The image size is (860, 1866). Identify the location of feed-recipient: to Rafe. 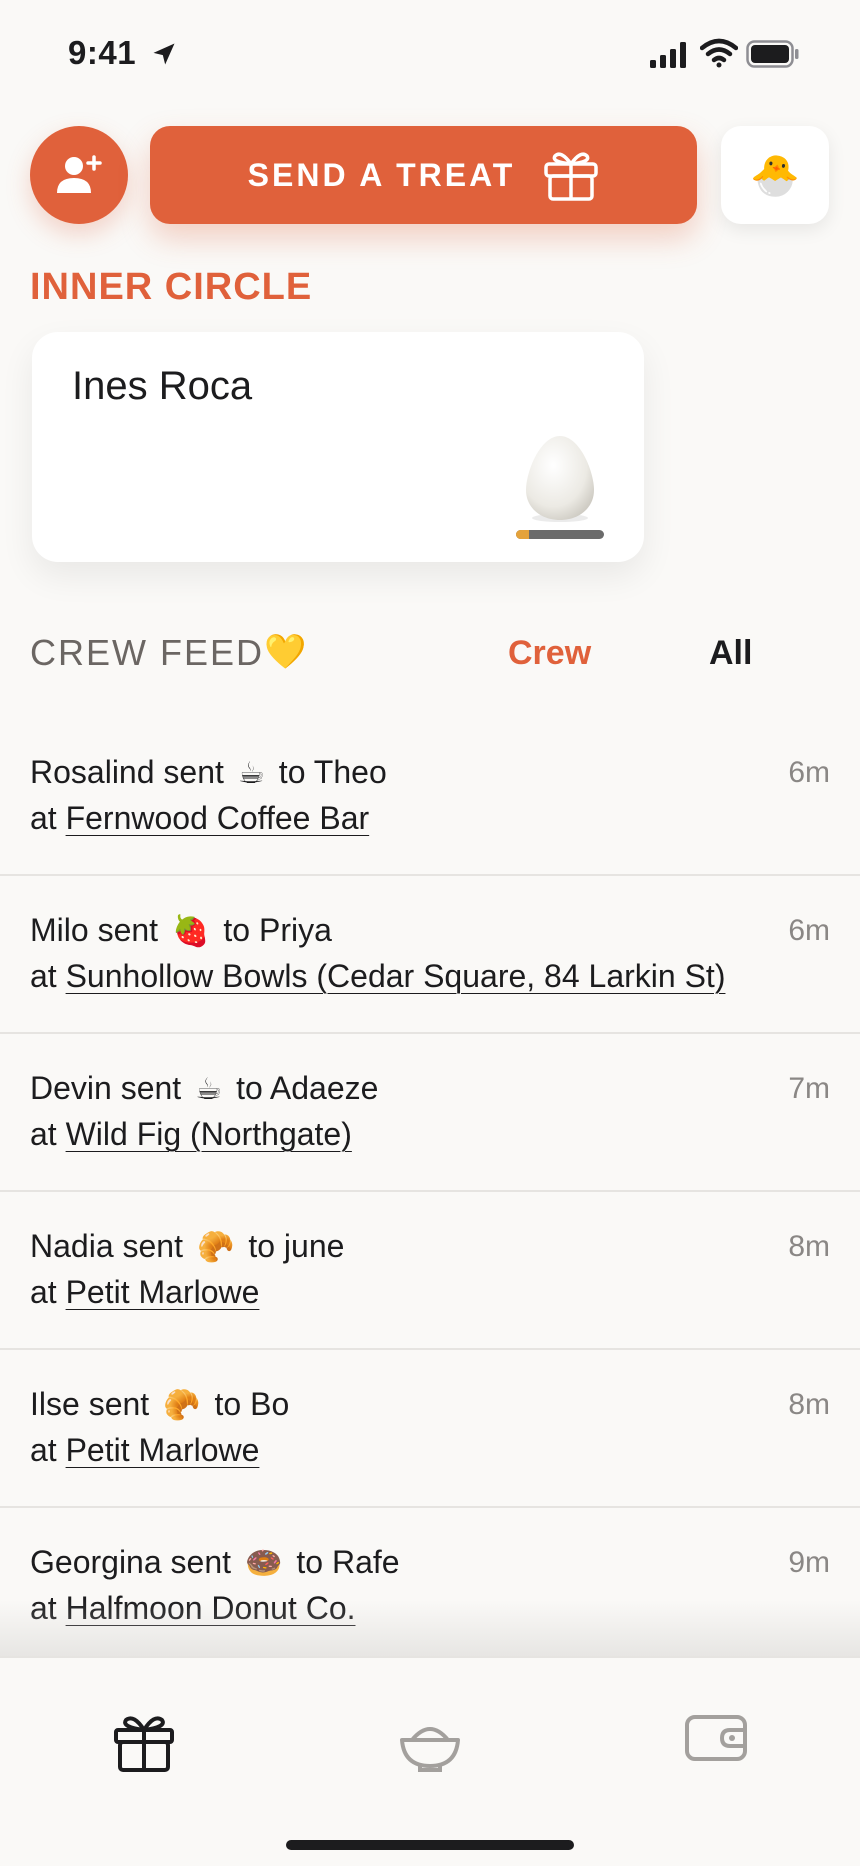
(348, 1562).